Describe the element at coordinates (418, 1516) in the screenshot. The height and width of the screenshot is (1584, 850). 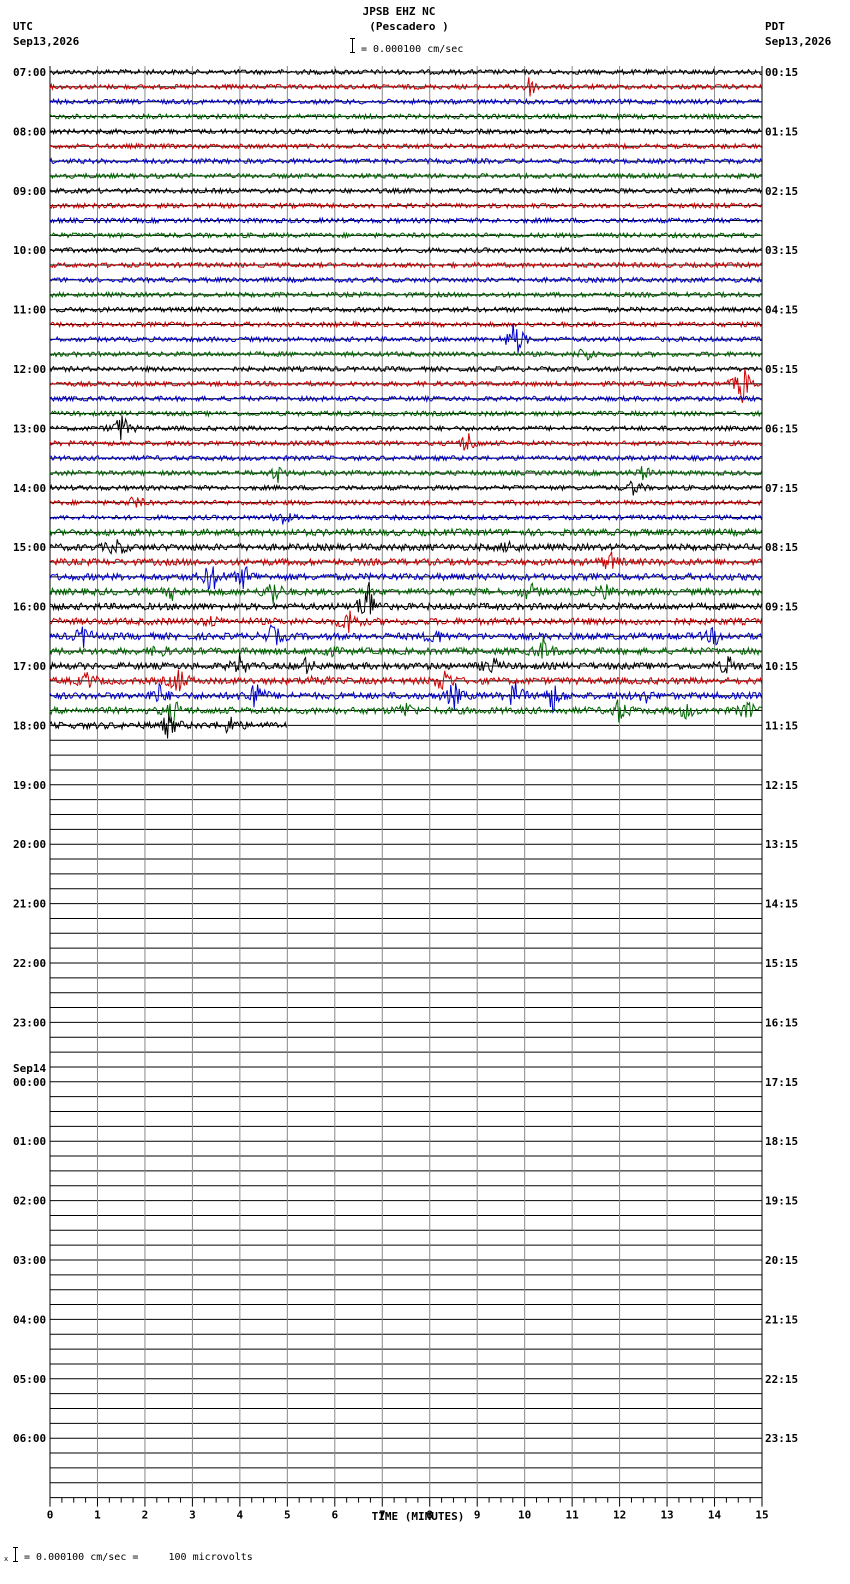
I see `x-axis-label: TIME (MINUTES)` at that location.